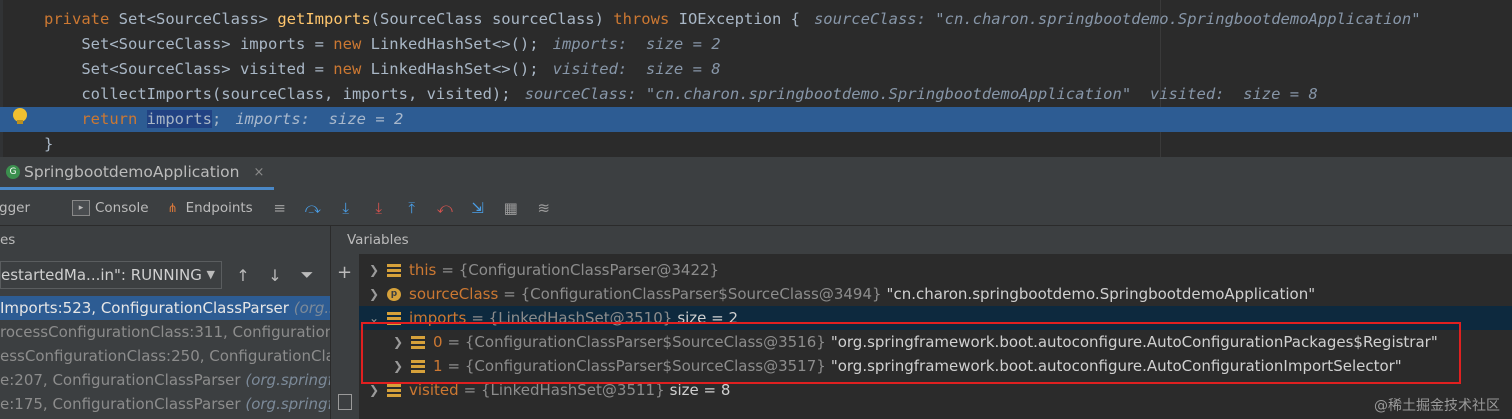 Image resolution: width=1512 pixels, height=419 pixels. I want to click on keyword-throws: throws, so click(641, 19).